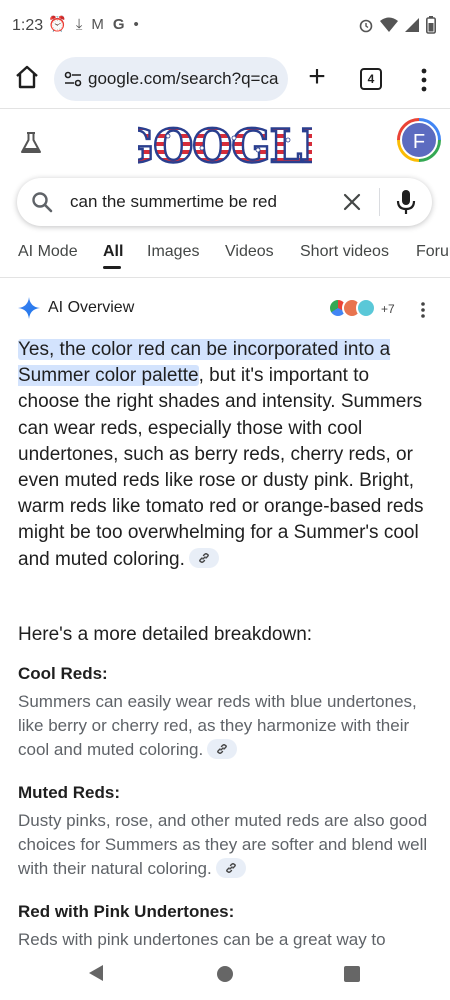 Image resolution: width=450 pixels, height=1000 pixels. I want to click on alarm-icon, so click(366, 26).